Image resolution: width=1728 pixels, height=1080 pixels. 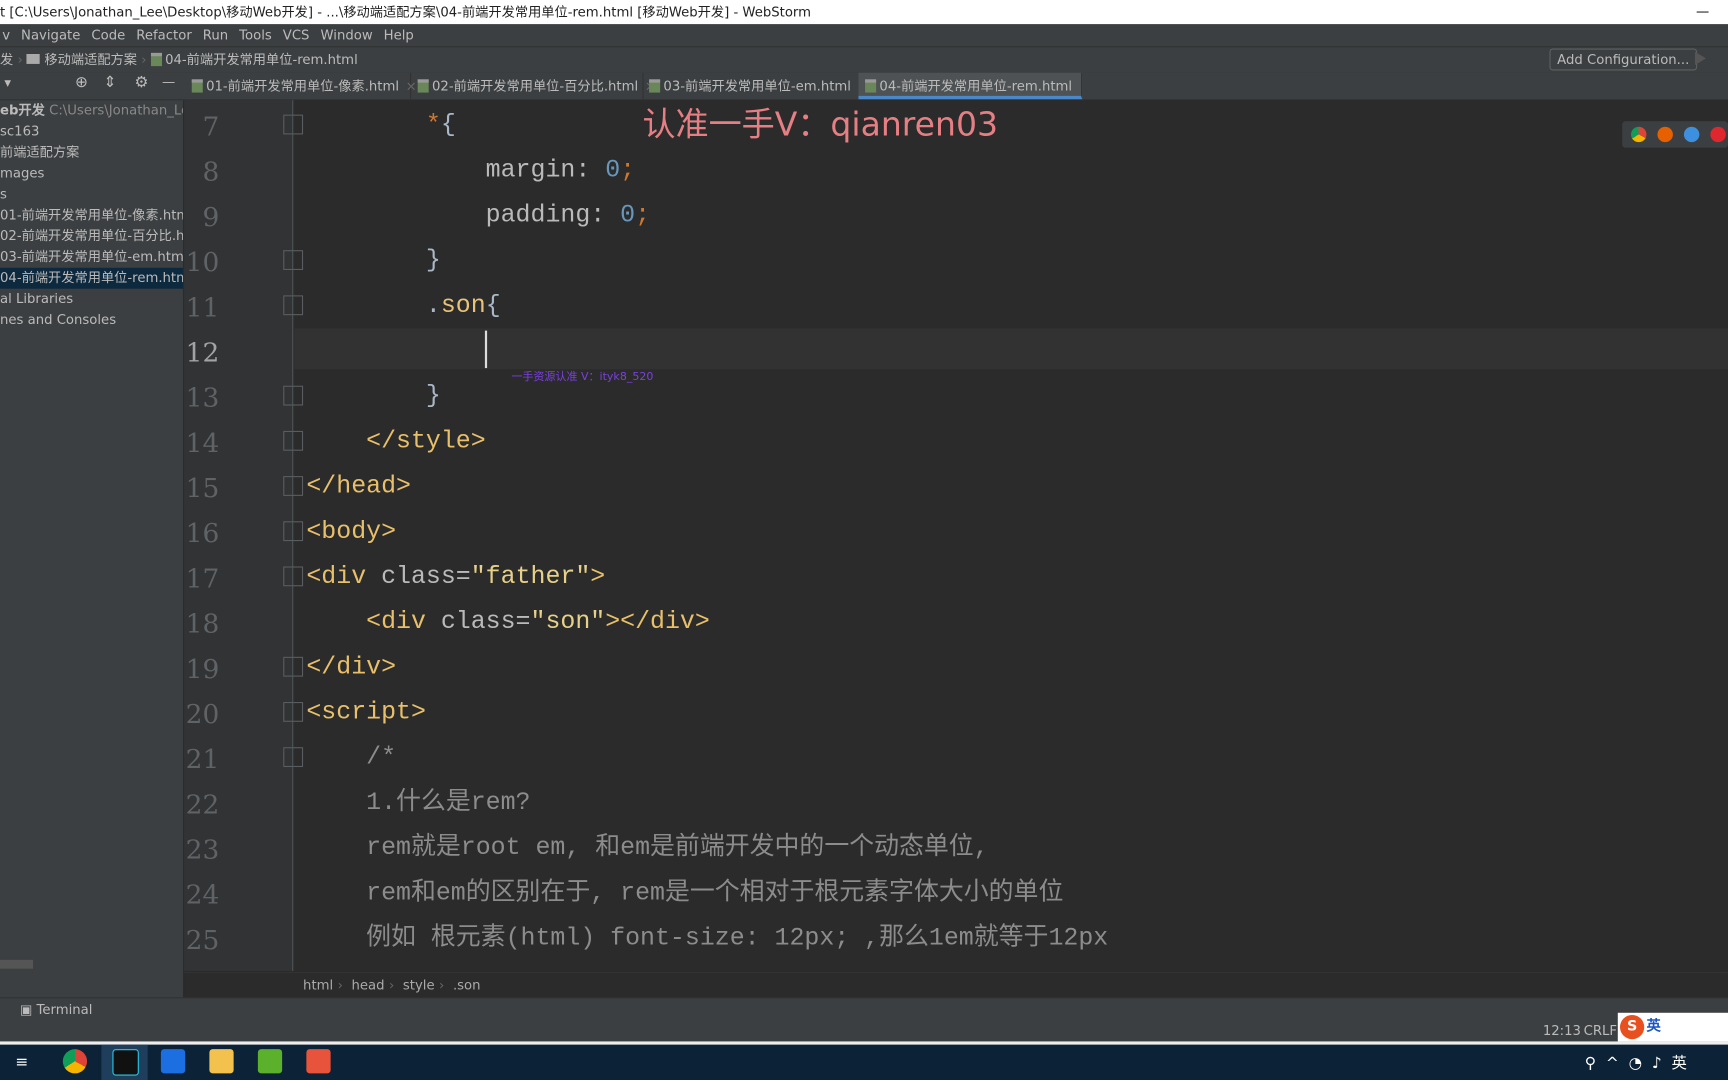 What do you see at coordinates (1665, 134) in the screenshot?
I see `firefox-icon` at bounding box center [1665, 134].